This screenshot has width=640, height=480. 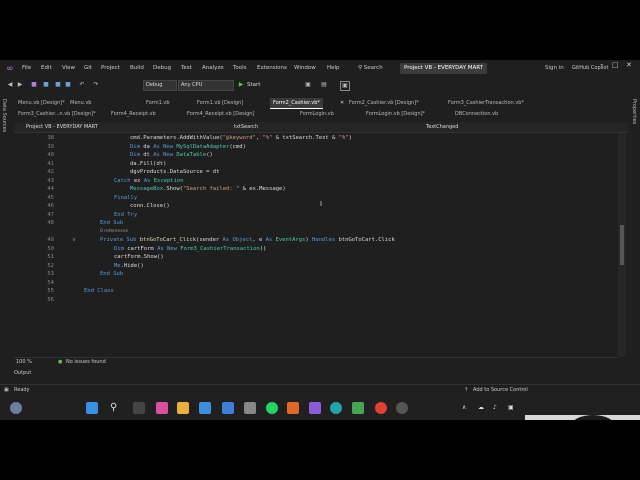 I want to click on start-menu-icon, so click(x=92, y=408).